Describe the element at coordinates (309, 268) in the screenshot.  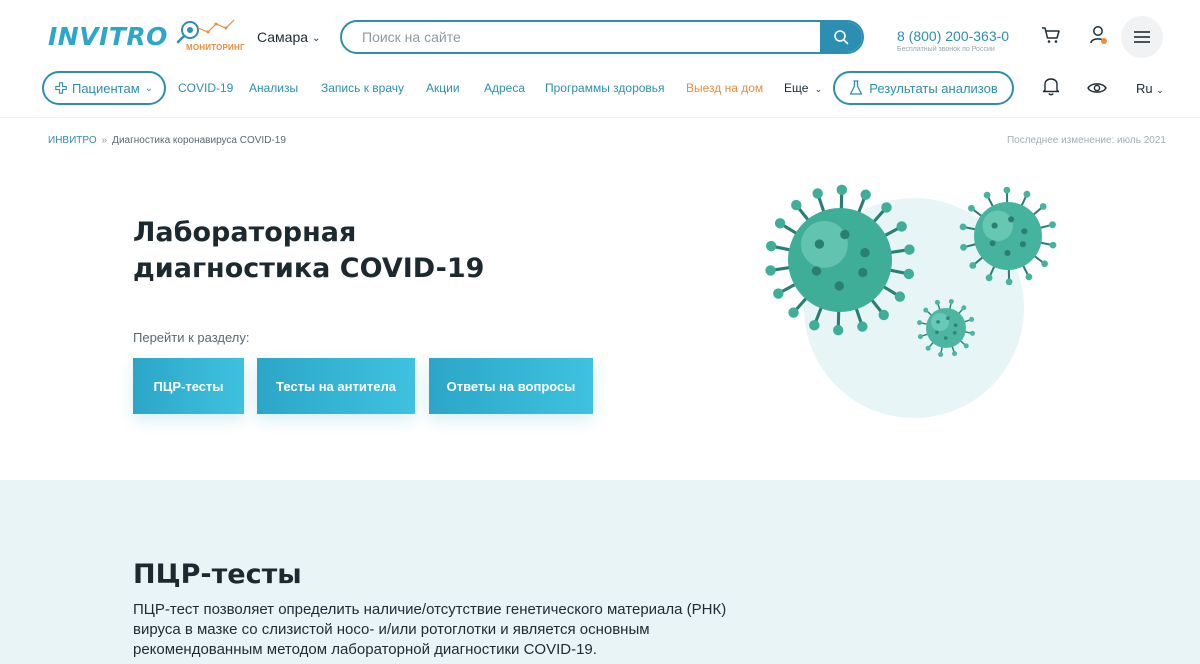
I see `page-title-line-2: диагностика COVID-19` at that location.